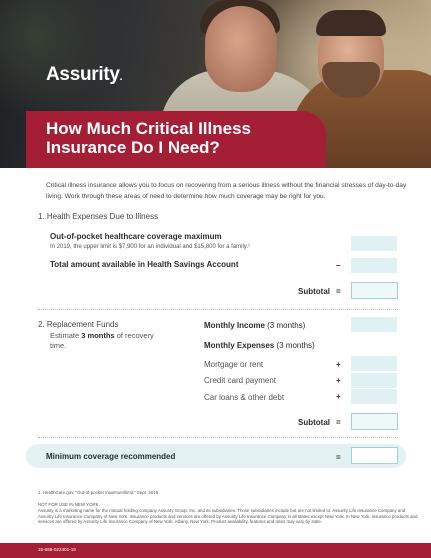 This screenshot has height=558, width=431. What do you see at coordinates (259, 345) in the screenshot?
I see `monthly-expenses-label: Monthly Expenses (3 months)` at bounding box center [259, 345].